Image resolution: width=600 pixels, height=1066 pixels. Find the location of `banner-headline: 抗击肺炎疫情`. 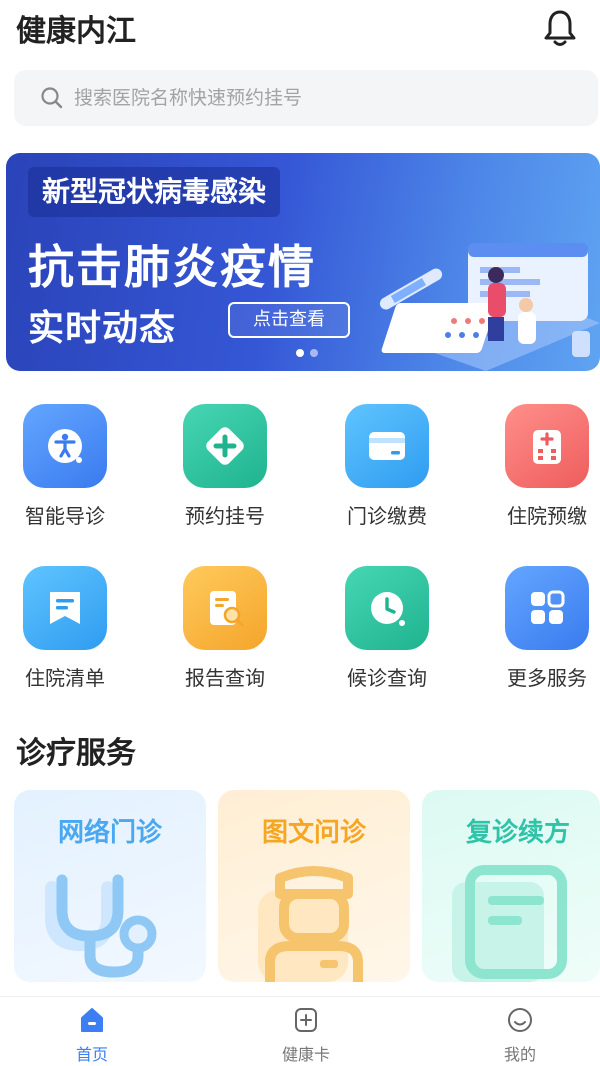

banner-headline: 抗击肺炎疫情 is located at coordinates (172, 267).